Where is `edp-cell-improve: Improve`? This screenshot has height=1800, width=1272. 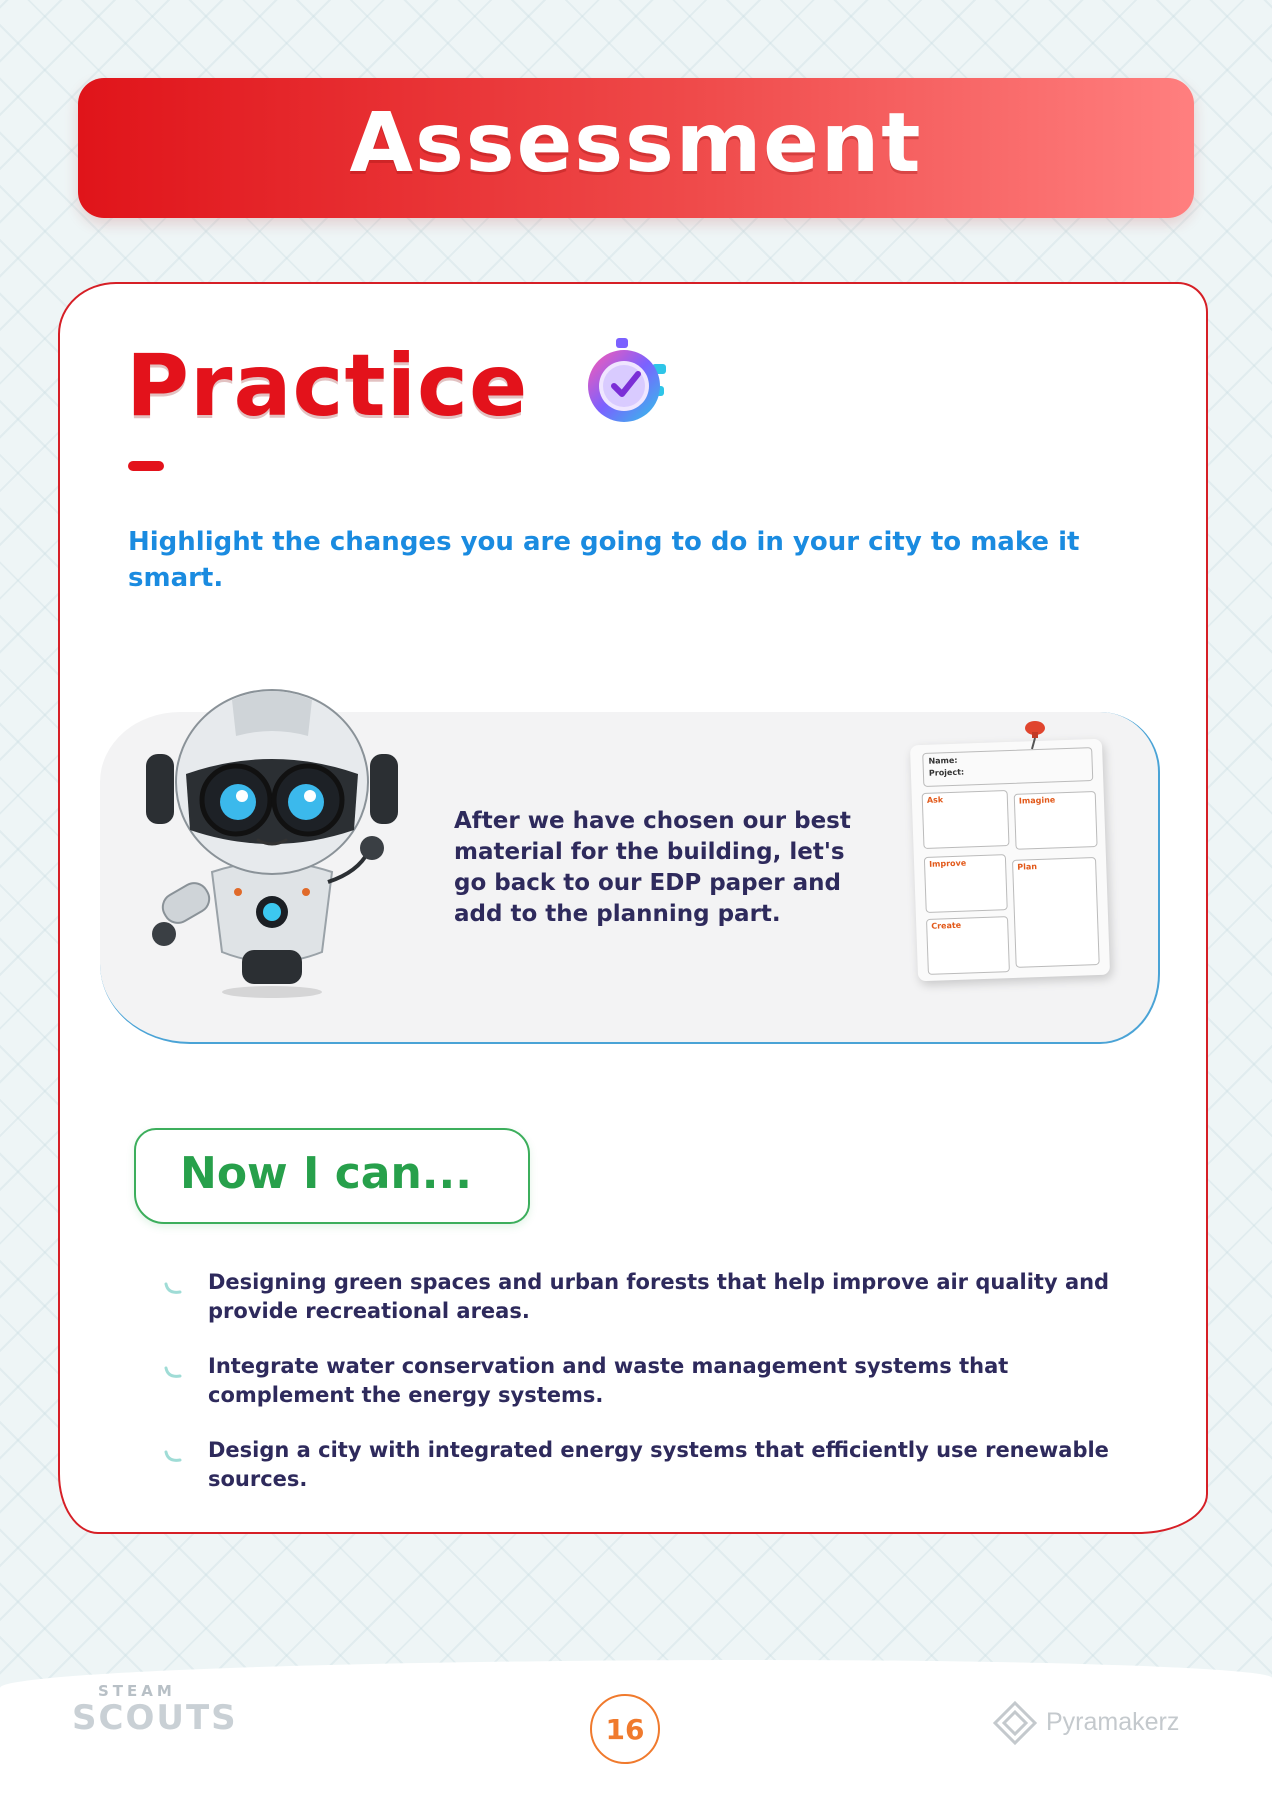 edp-cell-improve: Improve is located at coordinates (965, 883).